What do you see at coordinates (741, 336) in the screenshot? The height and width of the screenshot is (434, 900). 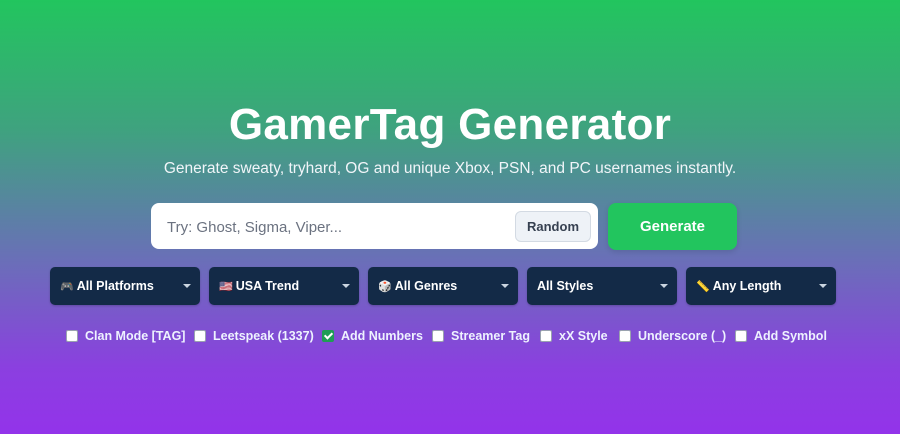 I see `add-symbol-checkbox` at bounding box center [741, 336].